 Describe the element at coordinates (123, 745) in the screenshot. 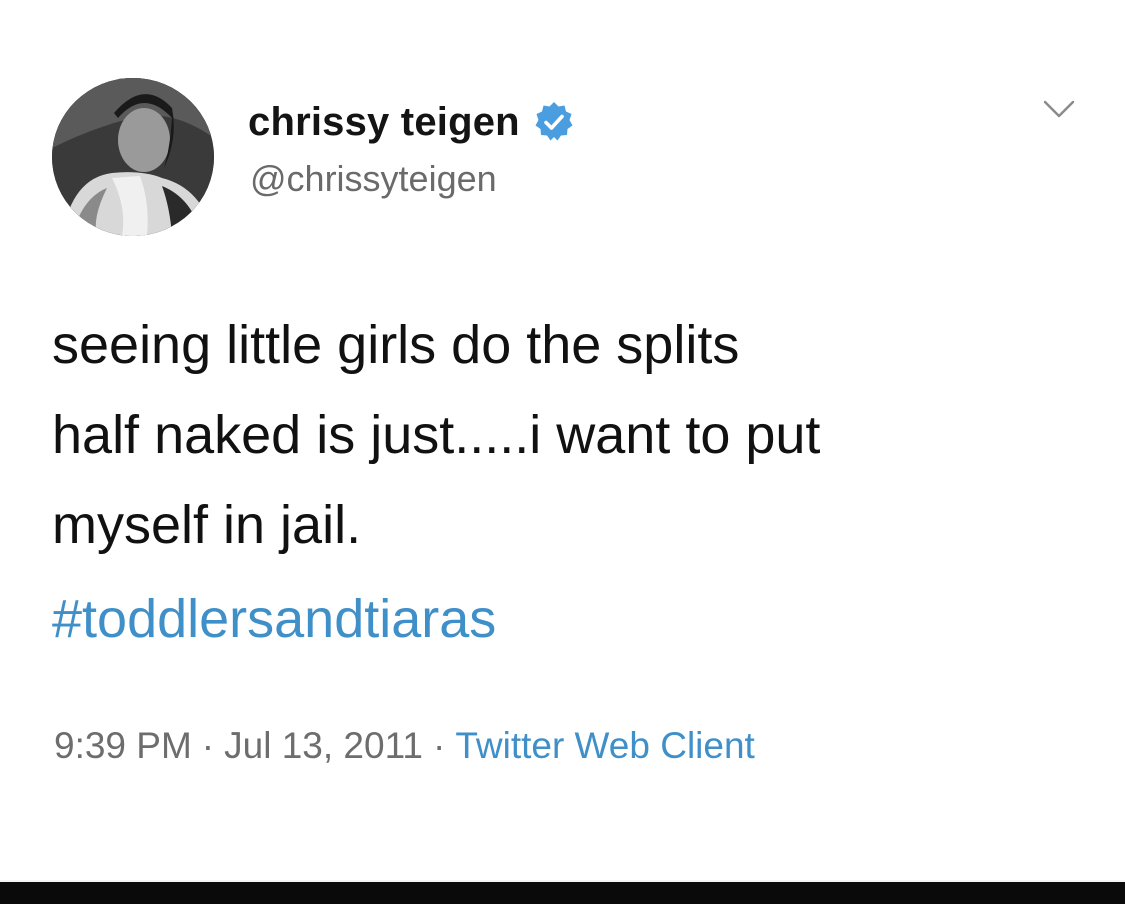

I see `tweet-time: 9:39 PM` at that location.